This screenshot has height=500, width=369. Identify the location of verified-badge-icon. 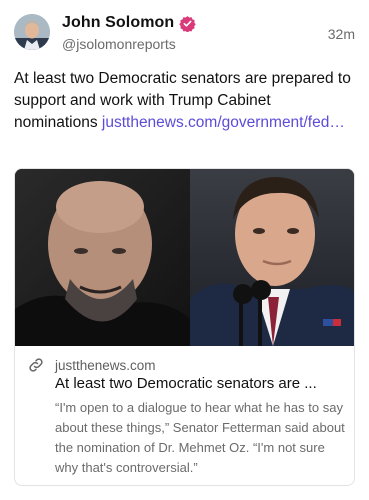
(188, 23).